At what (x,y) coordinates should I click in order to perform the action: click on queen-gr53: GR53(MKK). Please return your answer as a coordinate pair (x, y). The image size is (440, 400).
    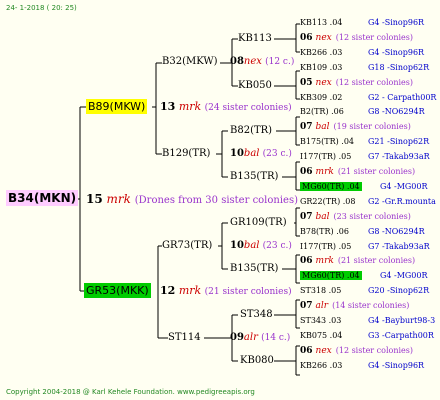
    Looking at the image, I should click on (117, 290).